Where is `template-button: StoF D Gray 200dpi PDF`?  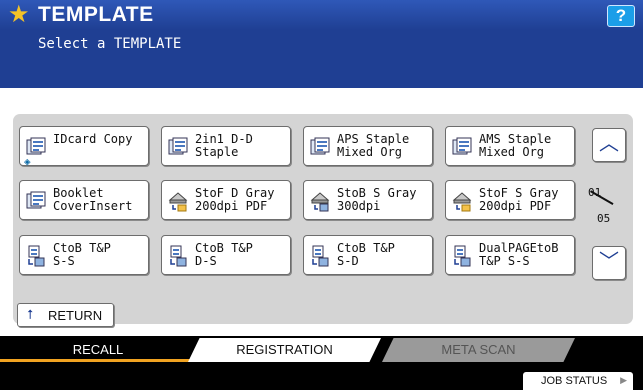
template-button: StoF D Gray 200dpi PDF is located at coordinates (226, 200).